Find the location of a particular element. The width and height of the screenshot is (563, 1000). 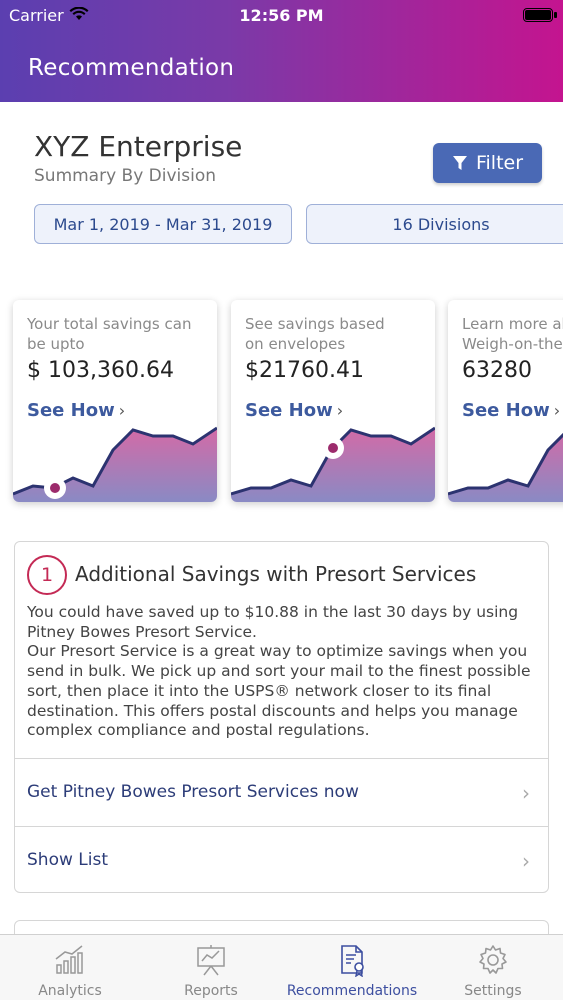

recommendations-icon is located at coordinates (352, 961).